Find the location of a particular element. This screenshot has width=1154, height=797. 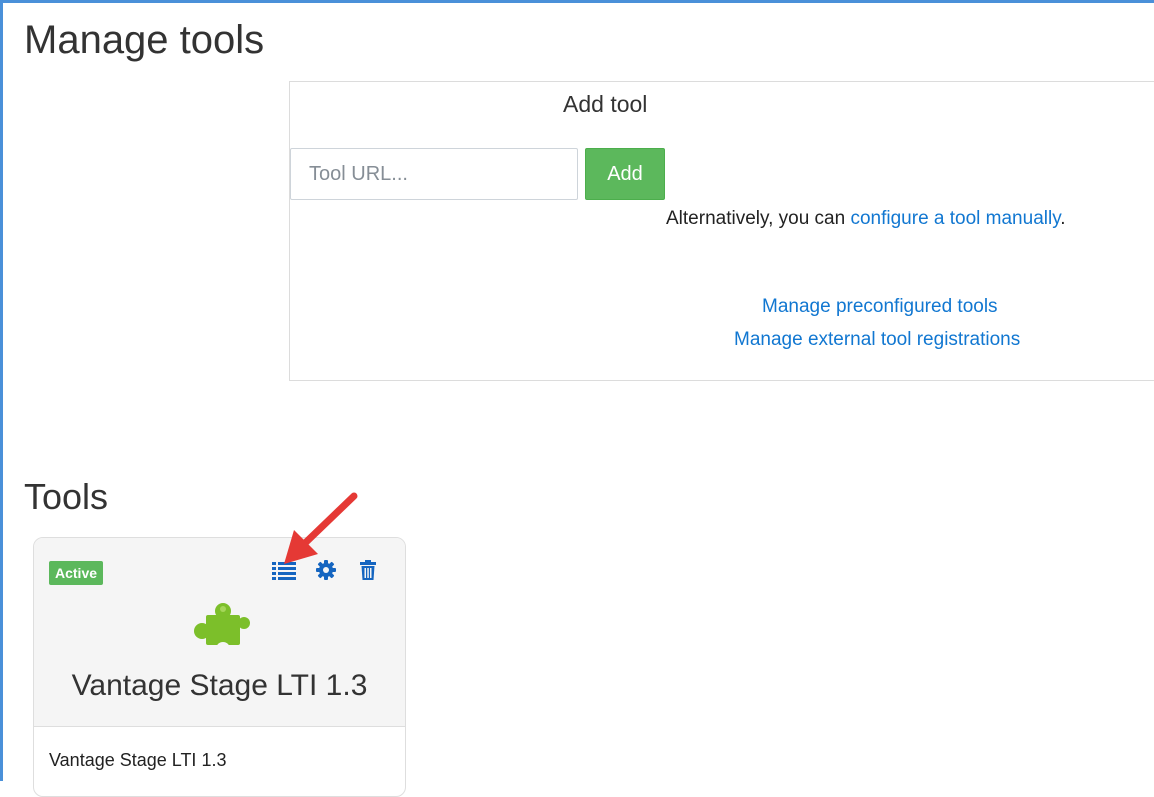

puzzle-piece-icon is located at coordinates (221, 631).